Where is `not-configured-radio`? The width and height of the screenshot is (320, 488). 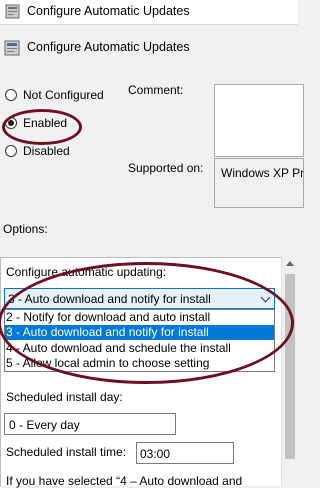 not-configured-radio is located at coordinates (11, 95).